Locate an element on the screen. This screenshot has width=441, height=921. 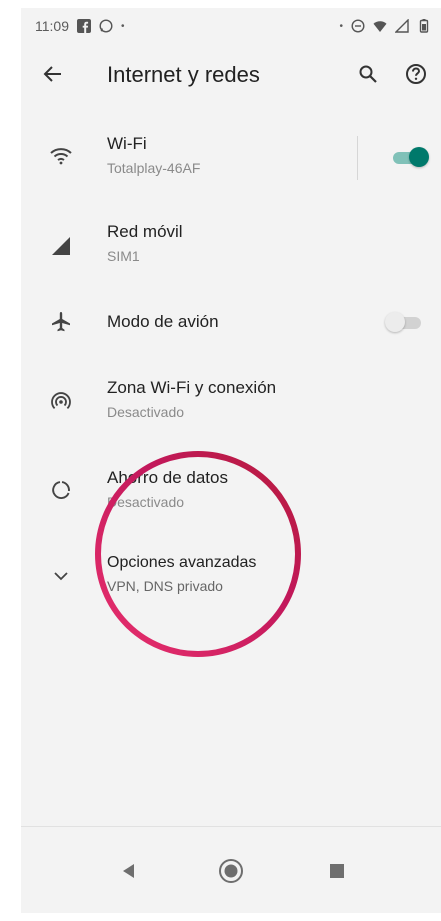
setting-wifi: Wi-Fi Totalplay-46AF is located at coordinates (231, 172).